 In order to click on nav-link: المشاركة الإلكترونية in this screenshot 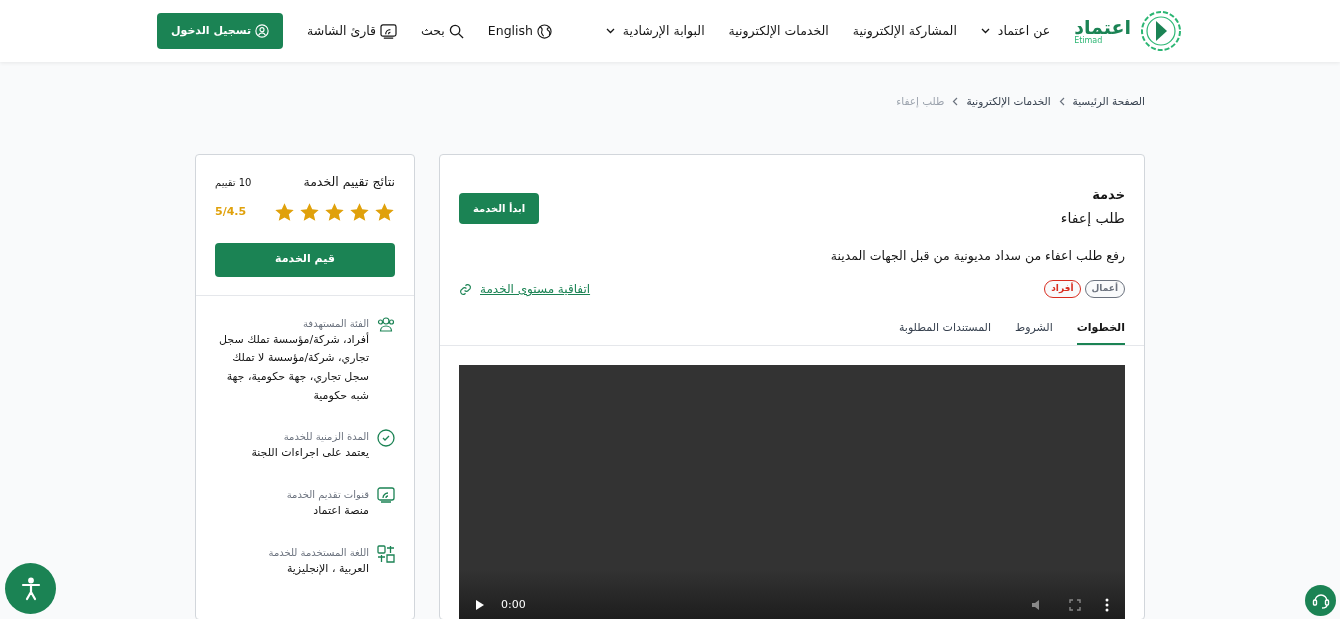, I will do `click(904, 31)`.